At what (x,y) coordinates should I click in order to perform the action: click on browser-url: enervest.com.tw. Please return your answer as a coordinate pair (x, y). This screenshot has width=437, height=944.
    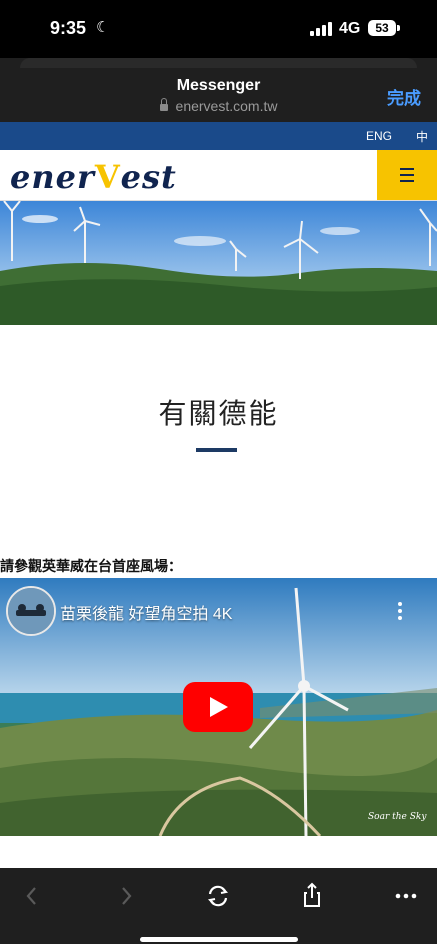
    Looking at the image, I should click on (218, 106).